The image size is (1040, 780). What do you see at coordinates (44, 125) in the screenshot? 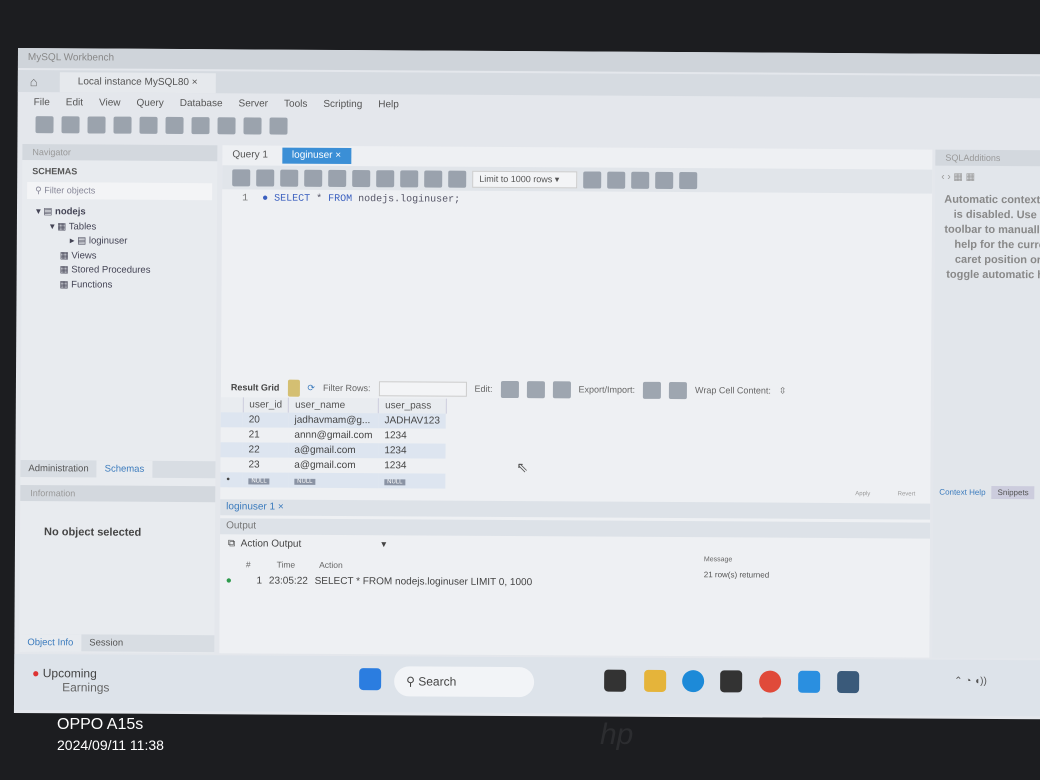
I see `new-sql-tab-icon` at bounding box center [44, 125].